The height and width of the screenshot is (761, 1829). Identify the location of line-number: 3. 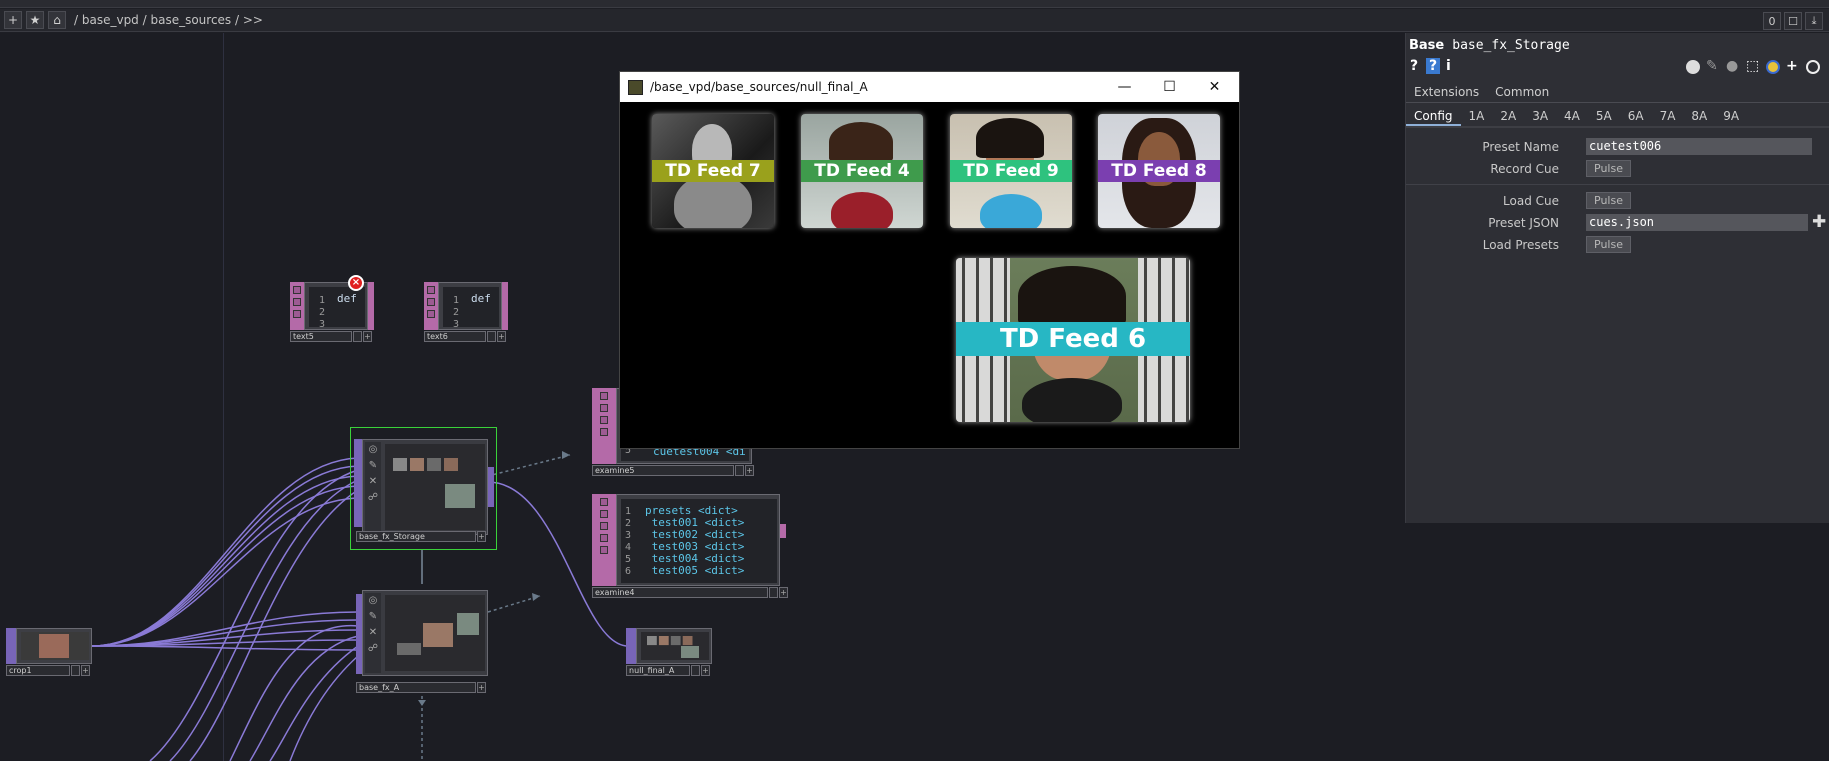
(456, 323).